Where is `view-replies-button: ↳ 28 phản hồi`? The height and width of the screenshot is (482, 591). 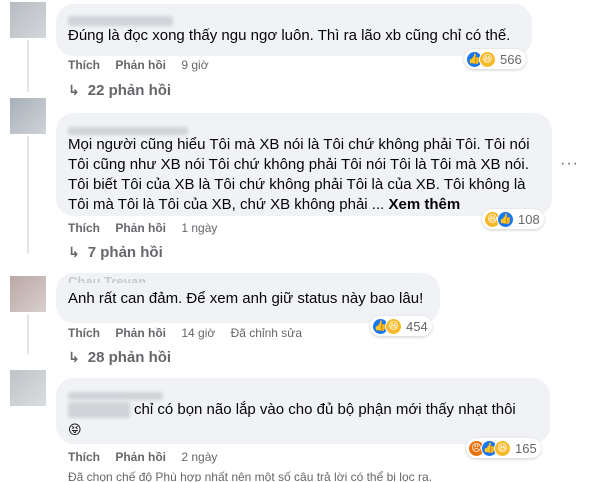
view-replies-button: ↳ 28 phản hồi is located at coordinates (119, 357).